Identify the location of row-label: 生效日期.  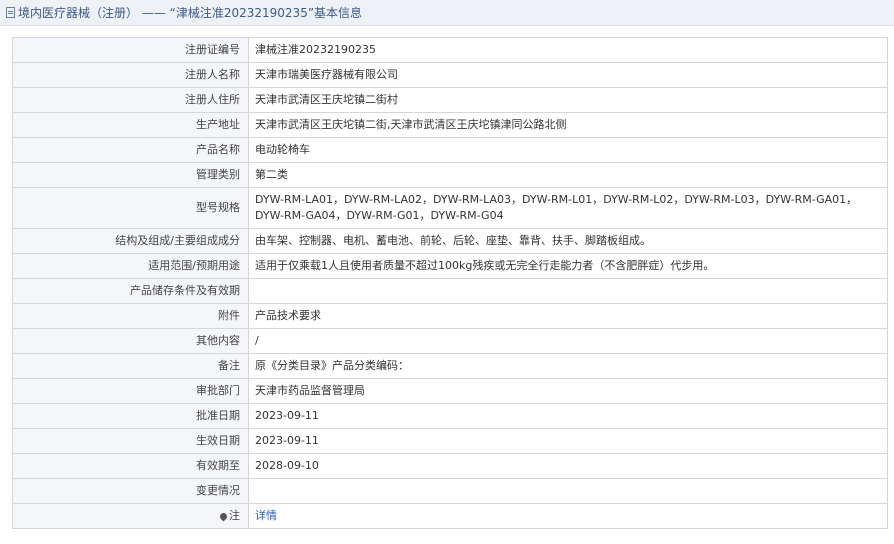
(130, 441).